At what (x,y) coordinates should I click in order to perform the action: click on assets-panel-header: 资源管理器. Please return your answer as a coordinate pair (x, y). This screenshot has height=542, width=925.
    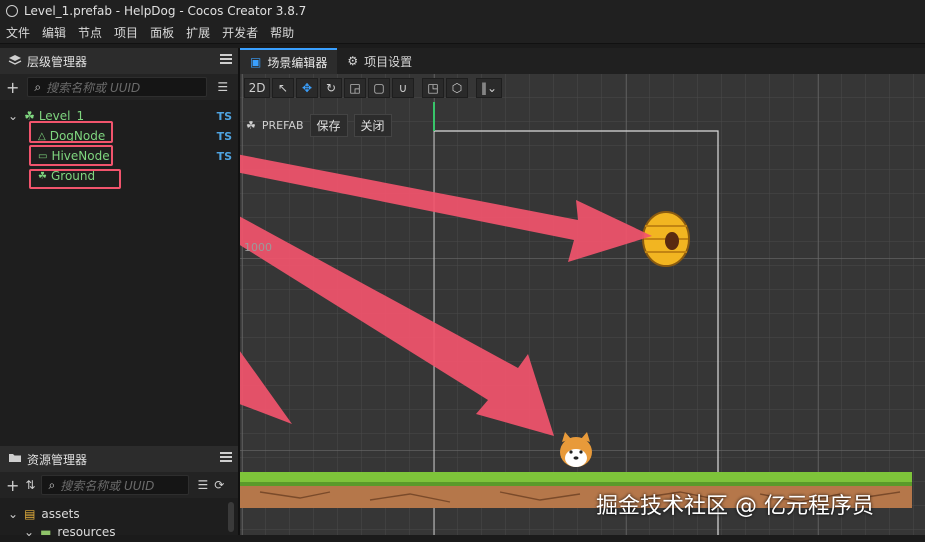
    Looking at the image, I should click on (119, 459).